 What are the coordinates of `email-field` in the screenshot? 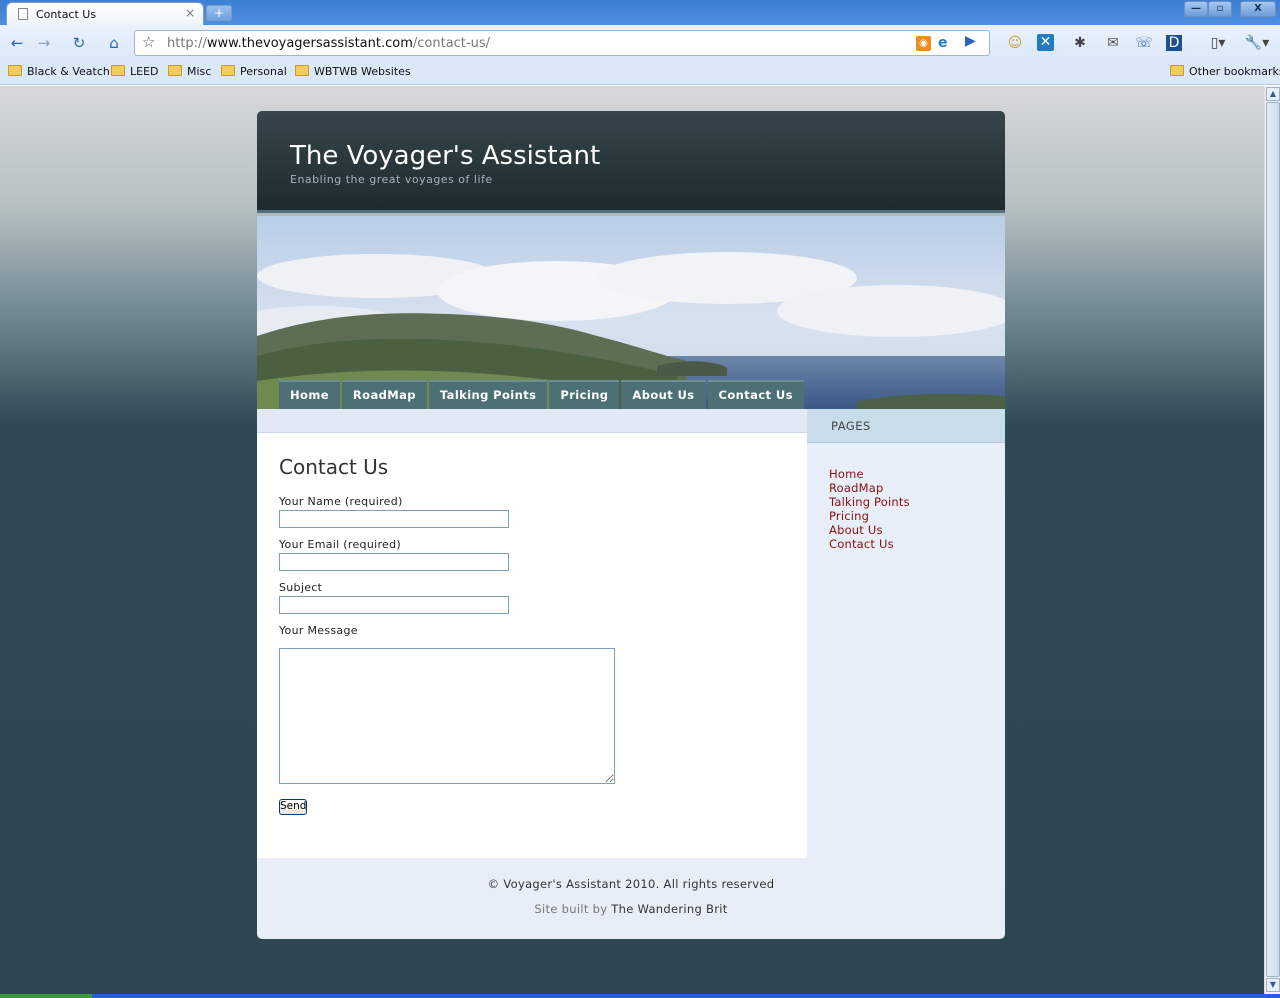 It's located at (394, 562).